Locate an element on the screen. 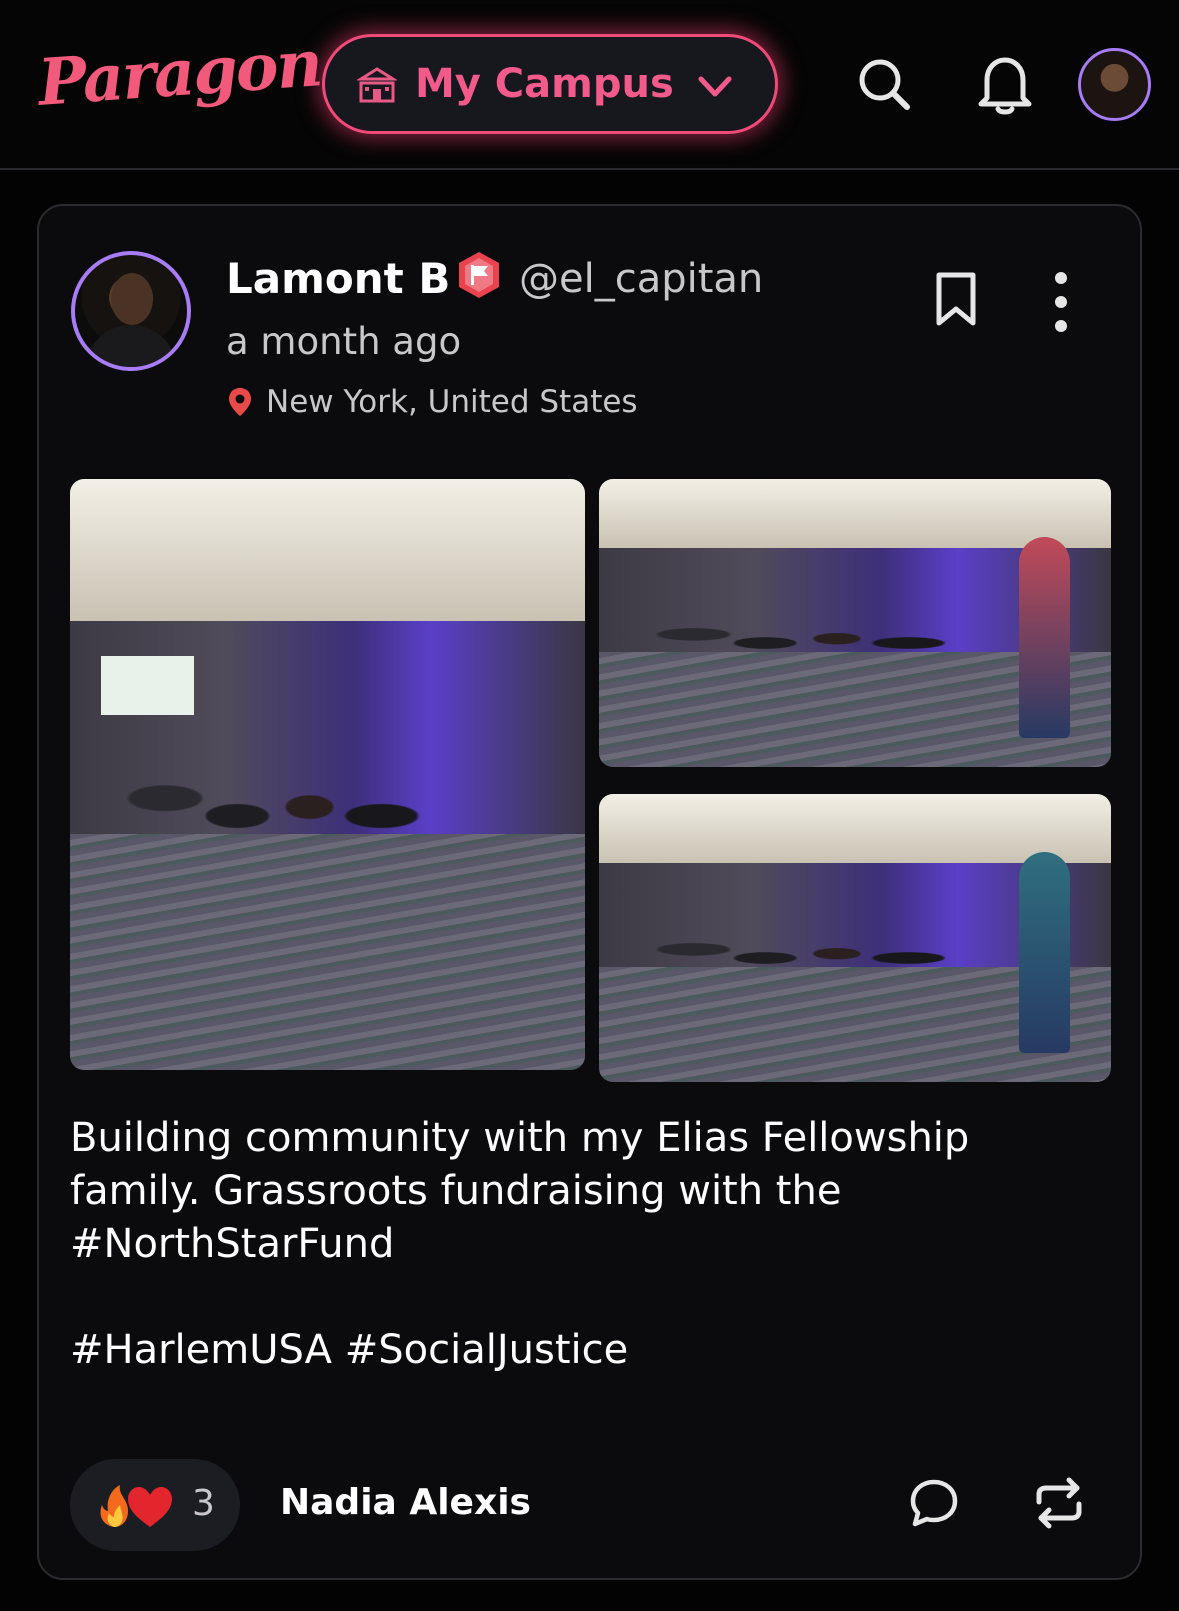  location-pin-icon is located at coordinates (240, 402).